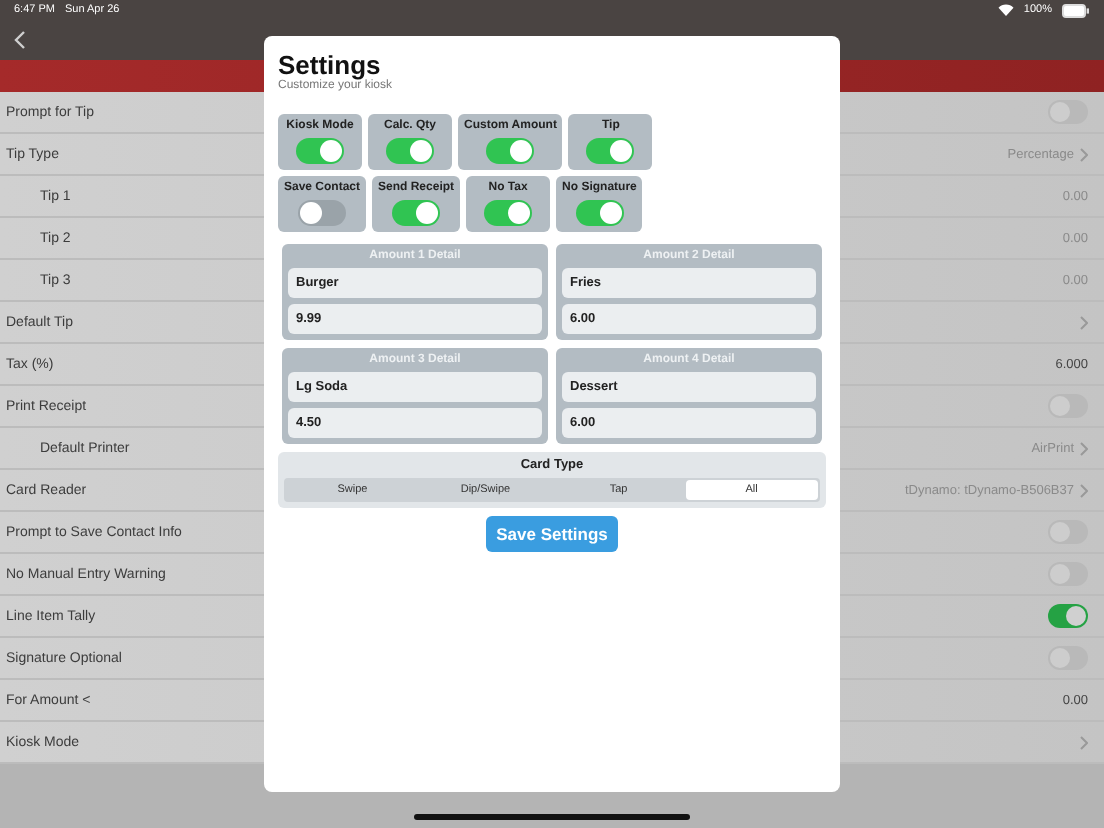 The width and height of the screenshot is (1104, 828). I want to click on wifi-icon, so click(1005, 10).